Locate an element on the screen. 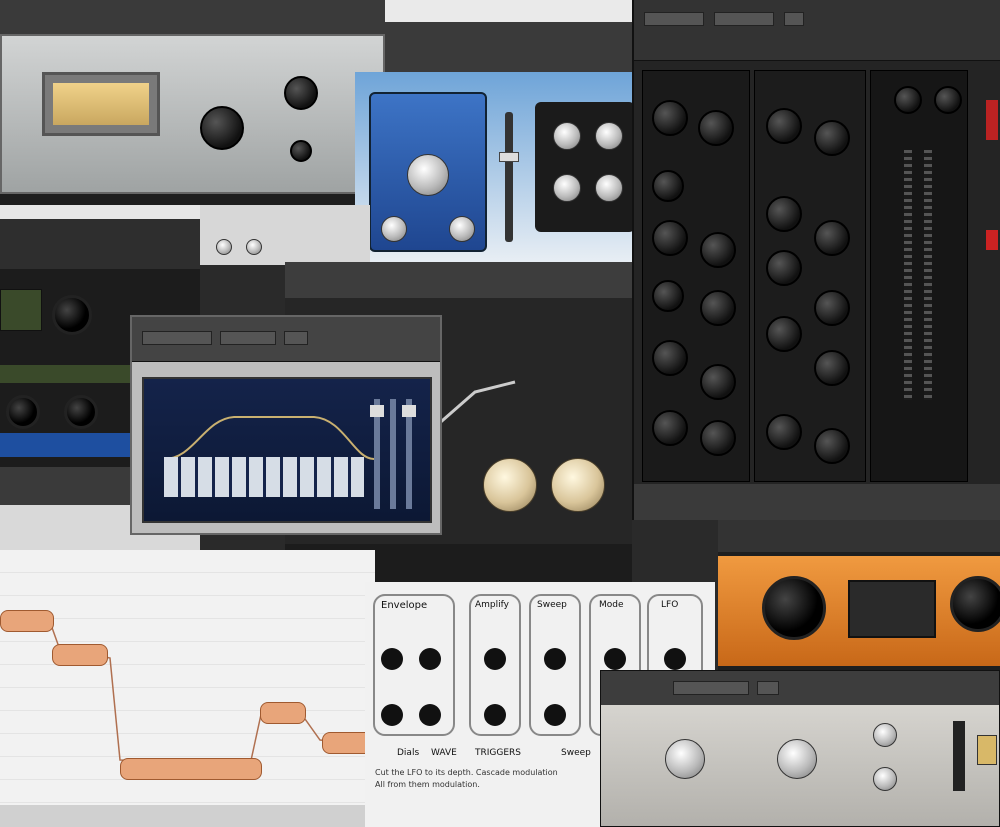 This screenshot has height=827, width=1000. eq-header is located at coordinates (286, 339).